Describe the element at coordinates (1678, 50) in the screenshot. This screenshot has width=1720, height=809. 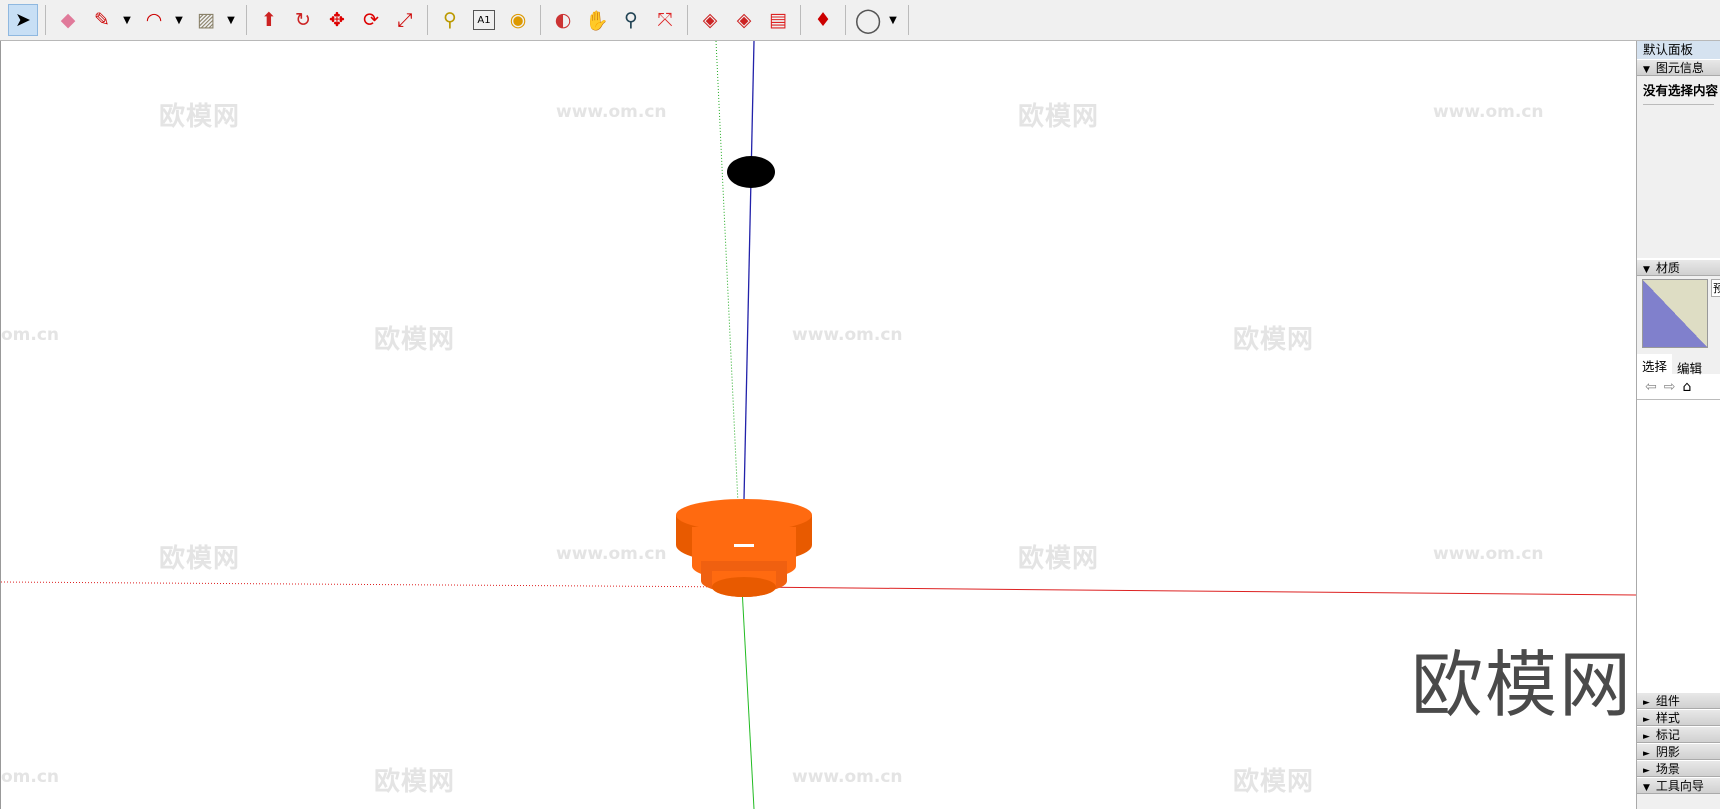
I see `tray-title: 默认面板` at that location.